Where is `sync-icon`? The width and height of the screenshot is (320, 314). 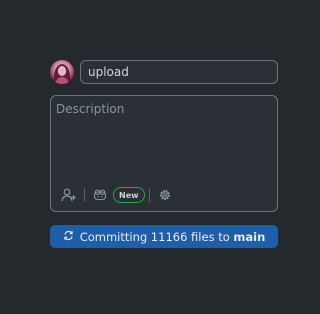
sync-icon is located at coordinates (68, 237).